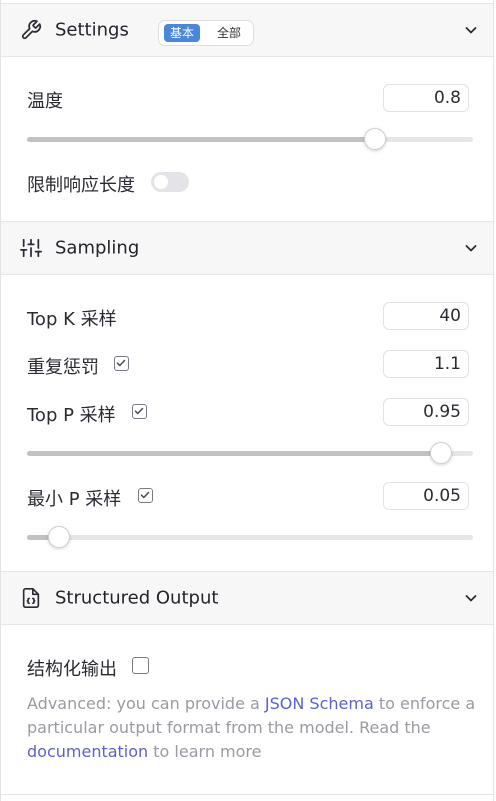  Describe the element at coordinates (234, 453) in the screenshot. I see `top-p-slider-fill` at that location.